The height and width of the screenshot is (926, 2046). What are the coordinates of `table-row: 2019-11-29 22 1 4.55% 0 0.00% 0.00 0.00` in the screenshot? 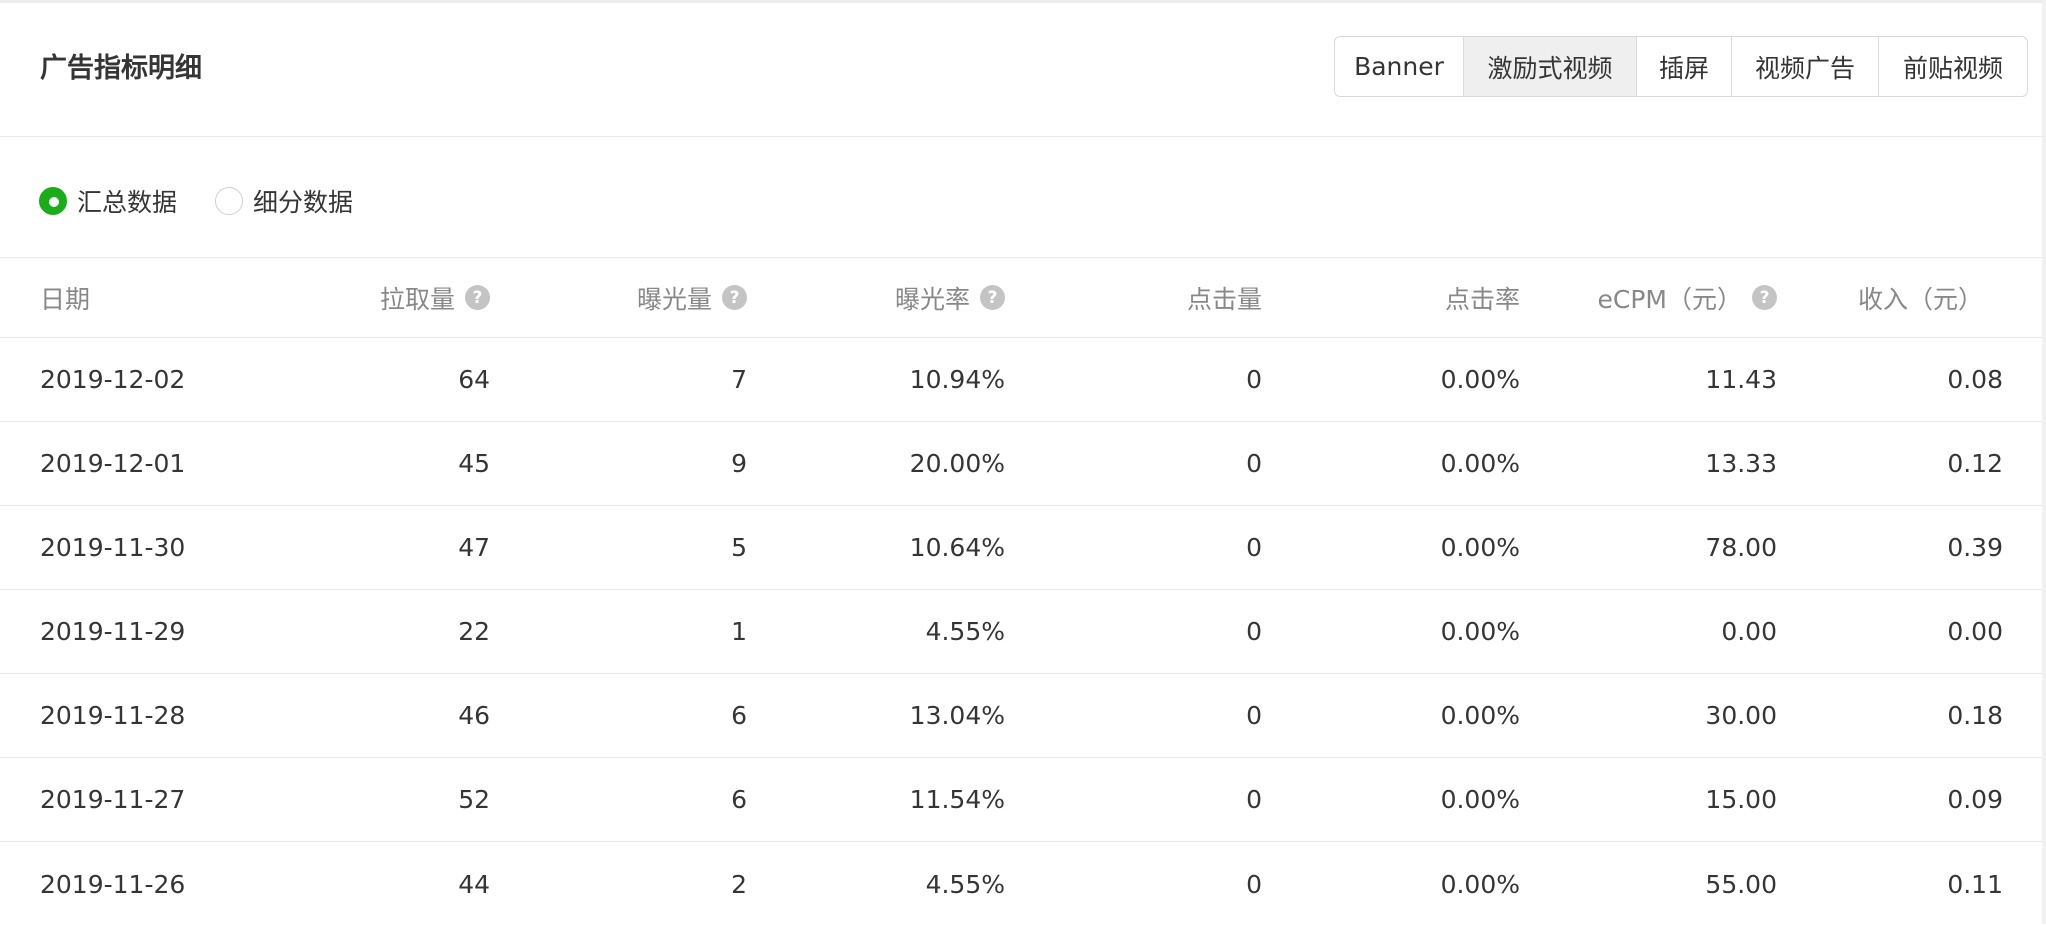 It's located at (1021, 632).